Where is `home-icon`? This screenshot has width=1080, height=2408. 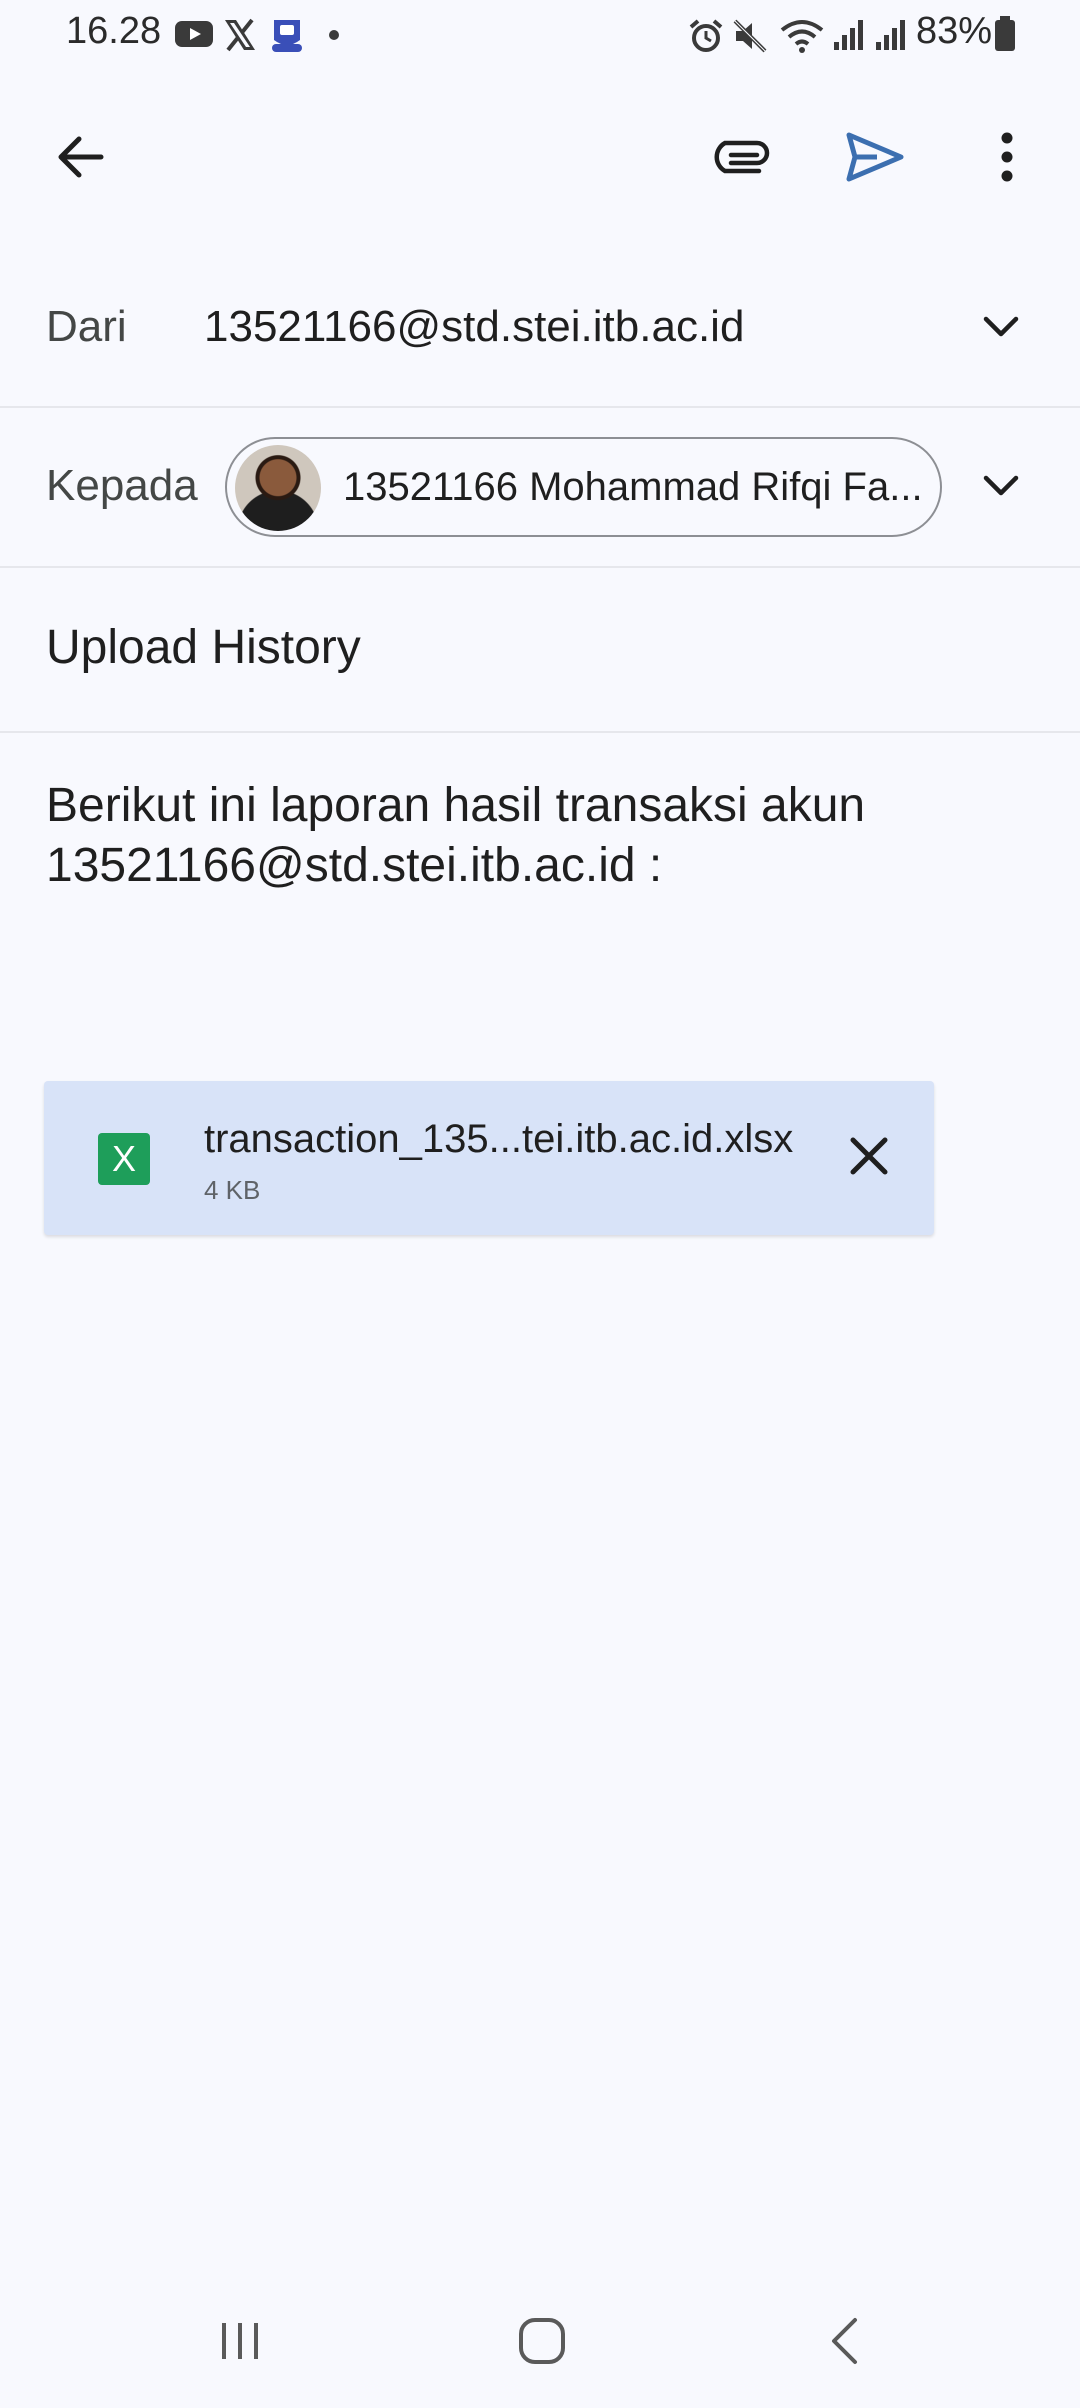 home-icon is located at coordinates (542, 2343).